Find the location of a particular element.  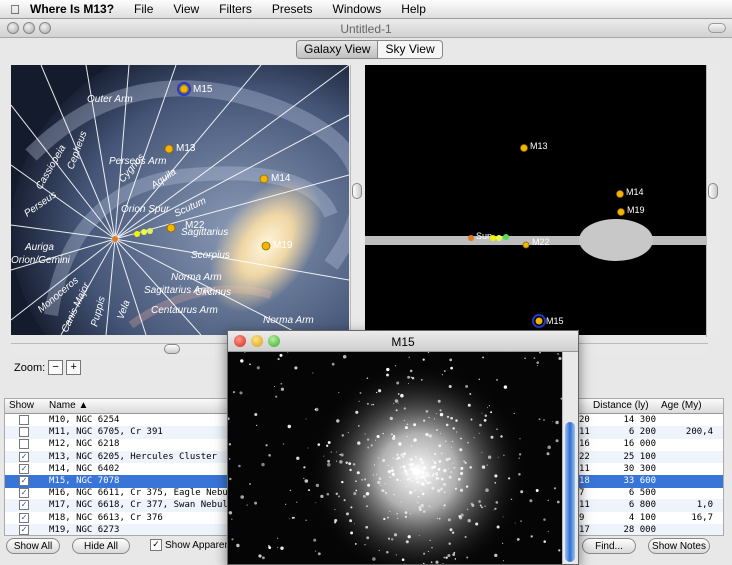

sky-vscroll-thumb is located at coordinates (713, 191).